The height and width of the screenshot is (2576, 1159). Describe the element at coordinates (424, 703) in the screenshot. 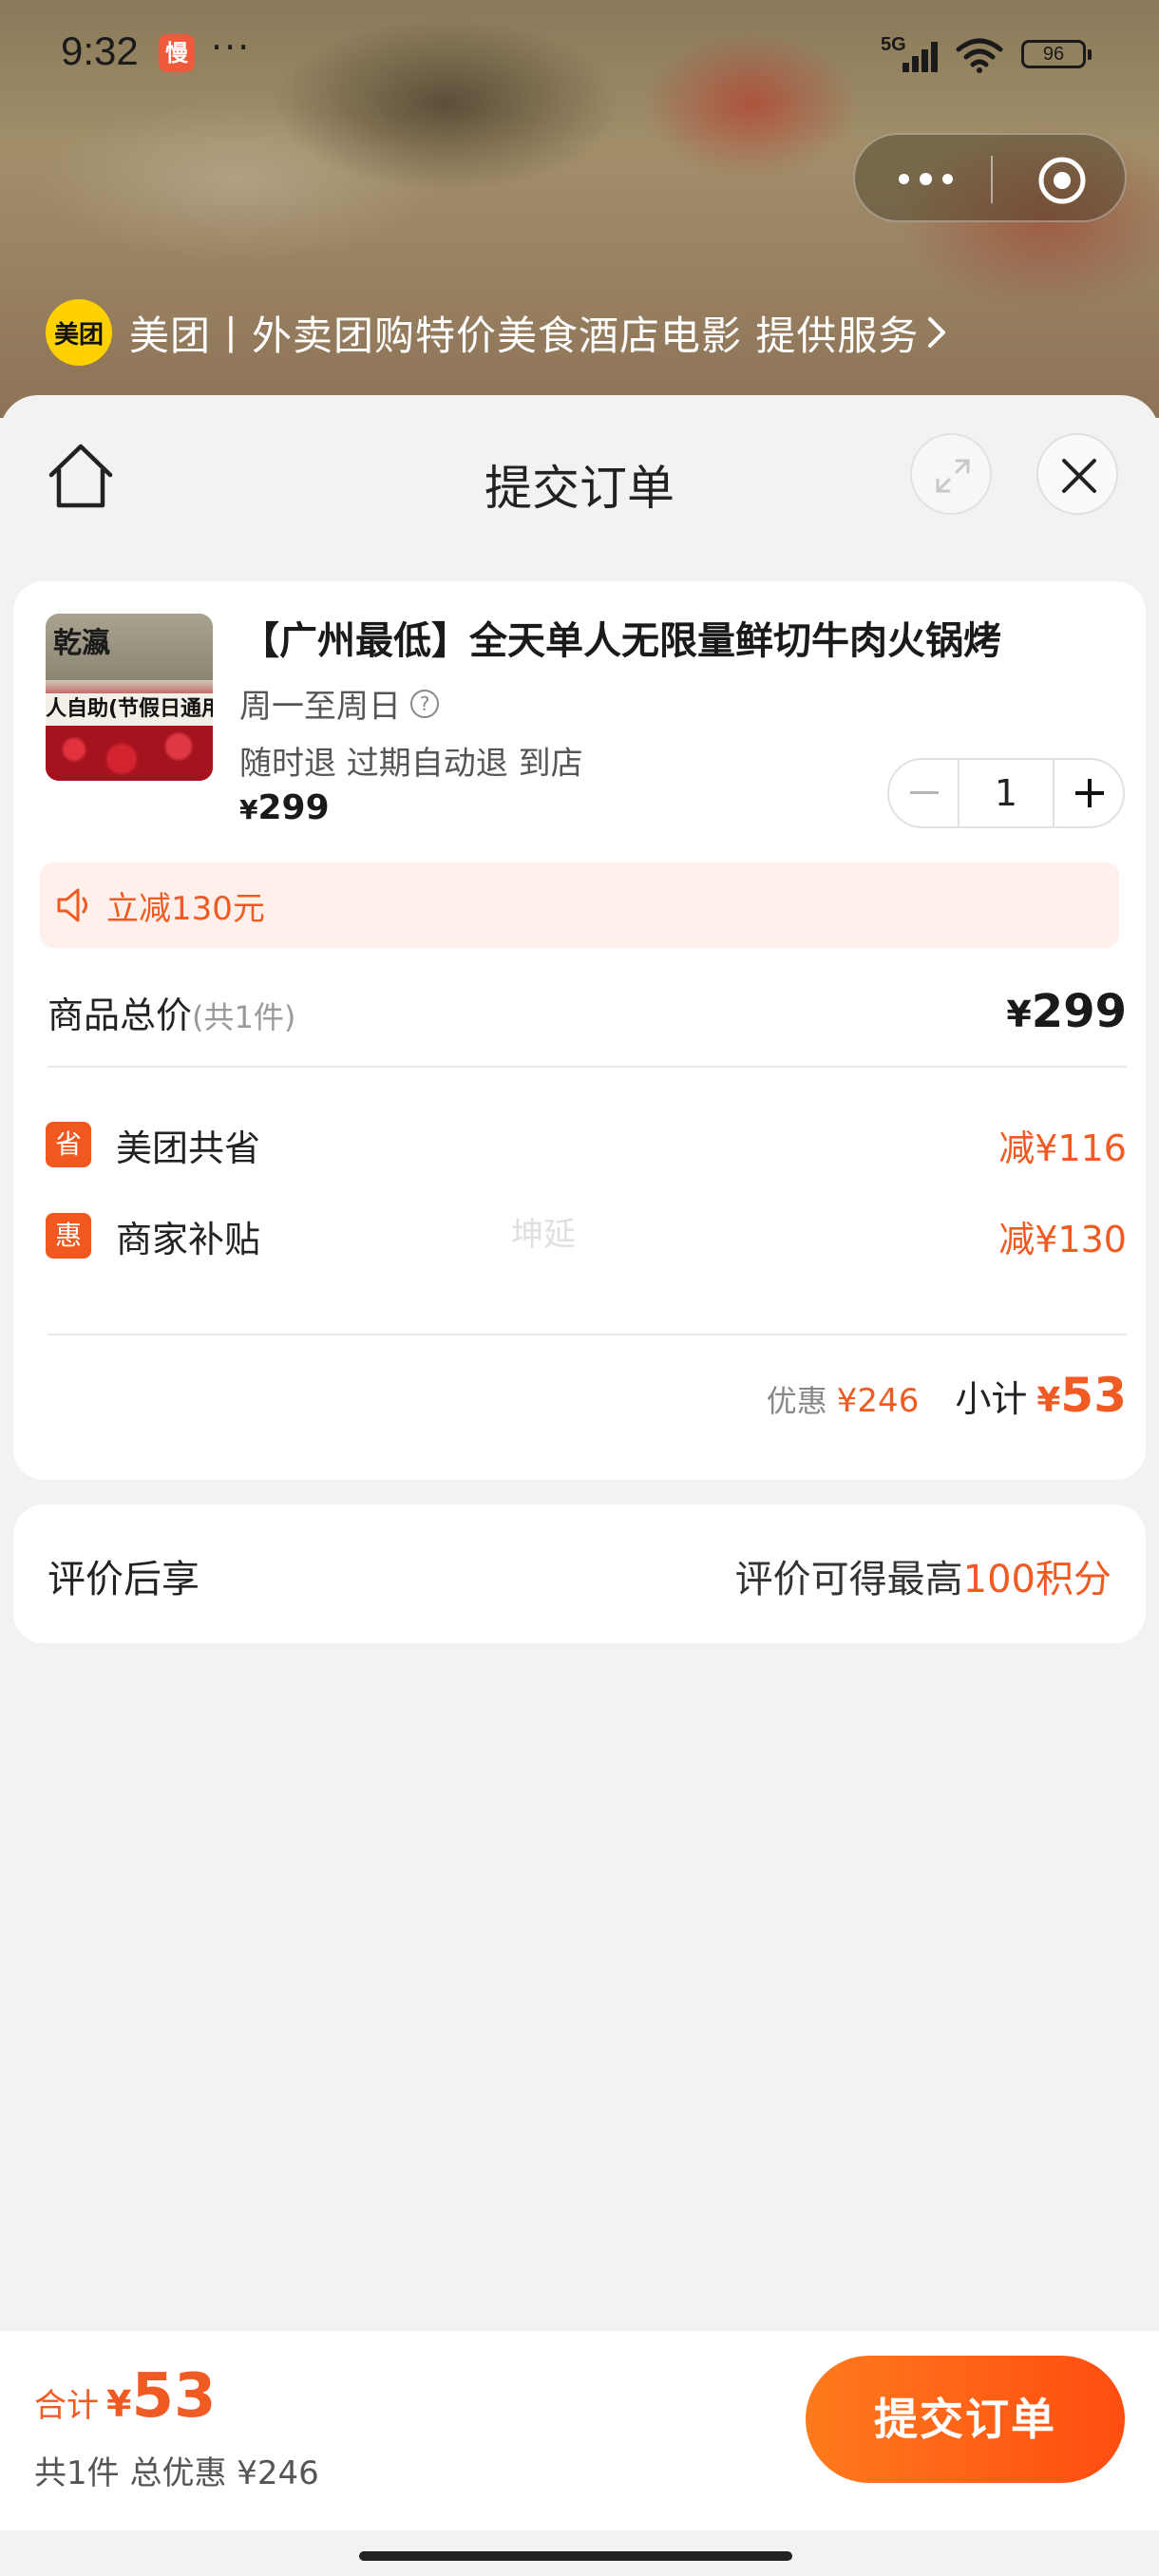

I see `question-icon: ?` at that location.